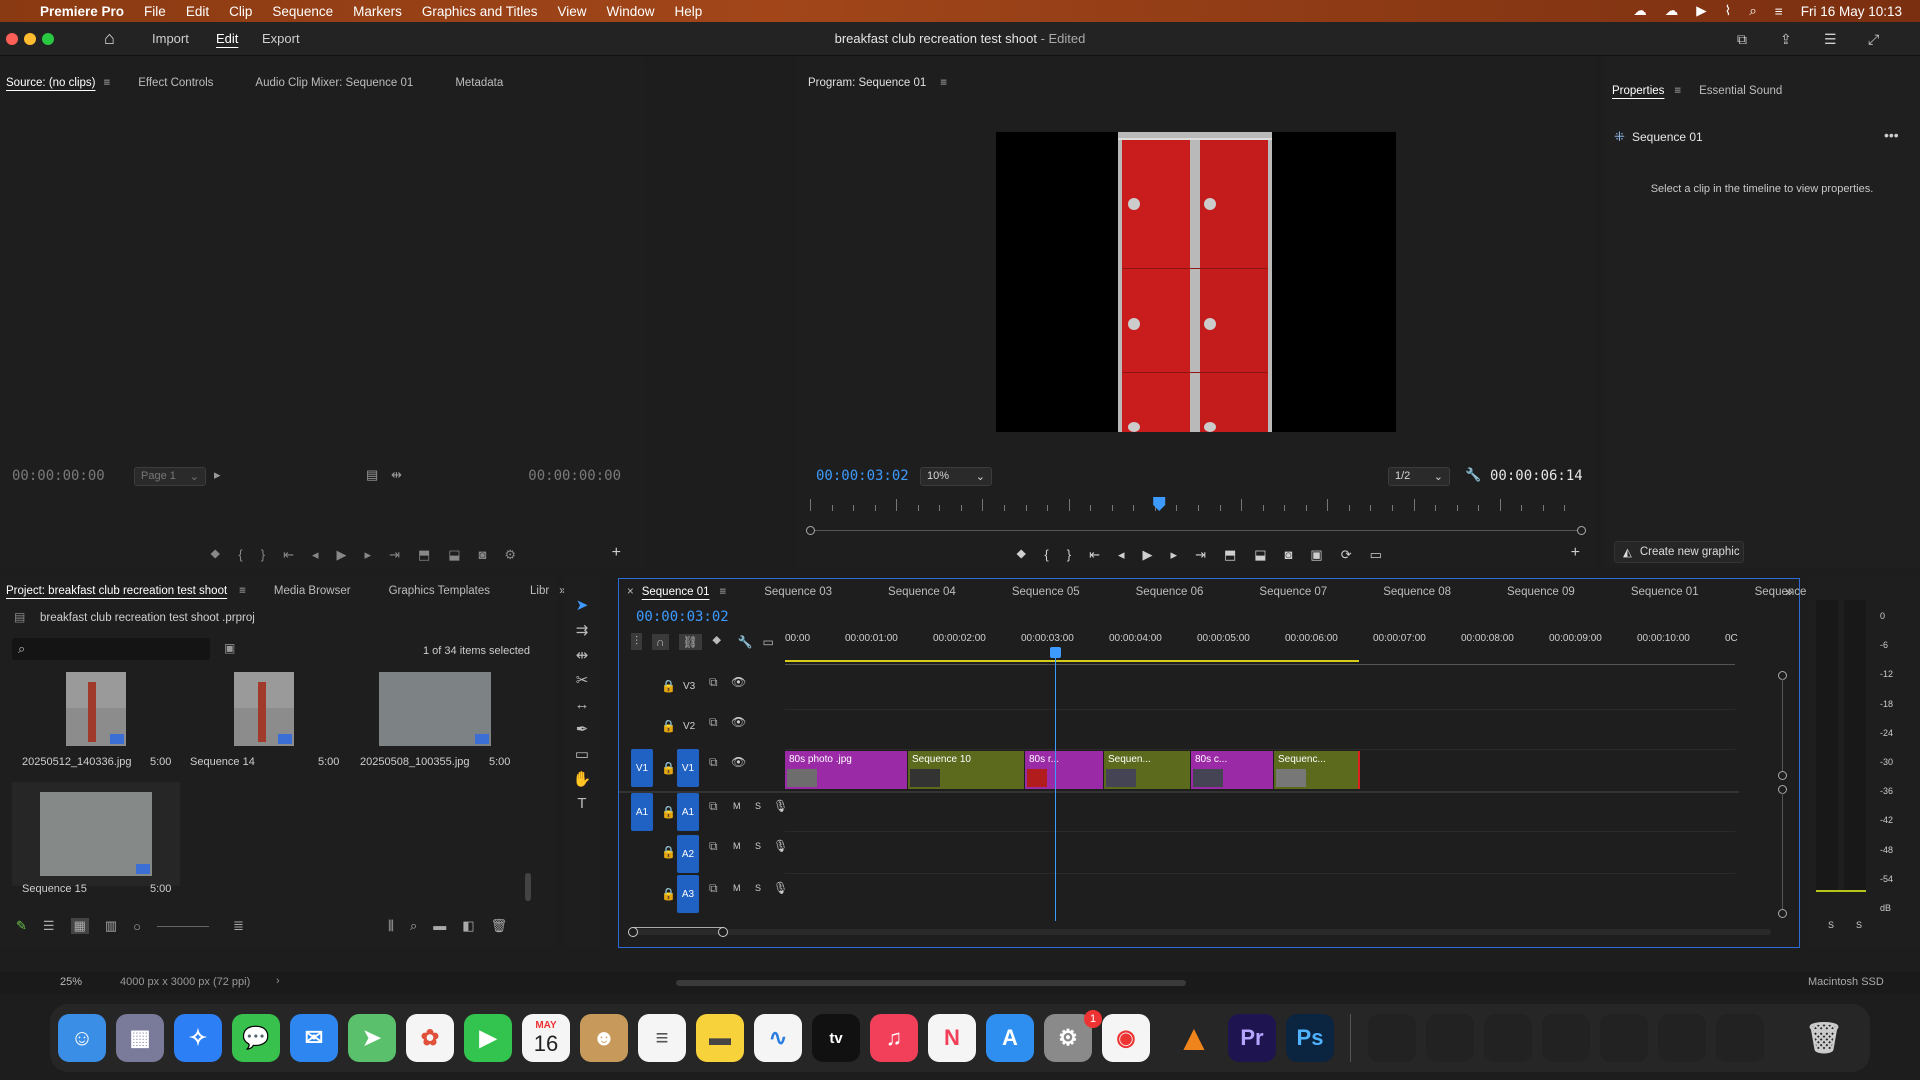  Describe the element at coordinates (394, 555) in the screenshot. I see `go-to-out-icon: ⇥` at that location.